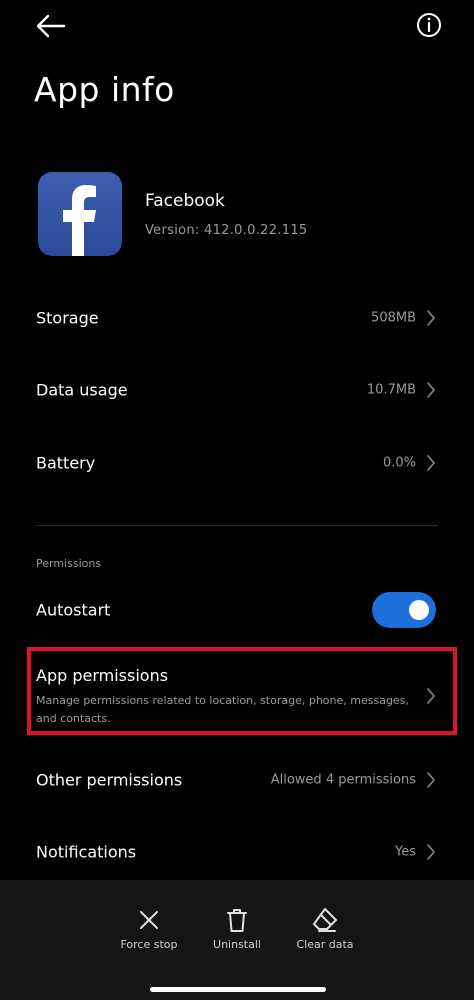  Describe the element at coordinates (80, 214) in the screenshot. I see `facebook-app-icon` at that location.